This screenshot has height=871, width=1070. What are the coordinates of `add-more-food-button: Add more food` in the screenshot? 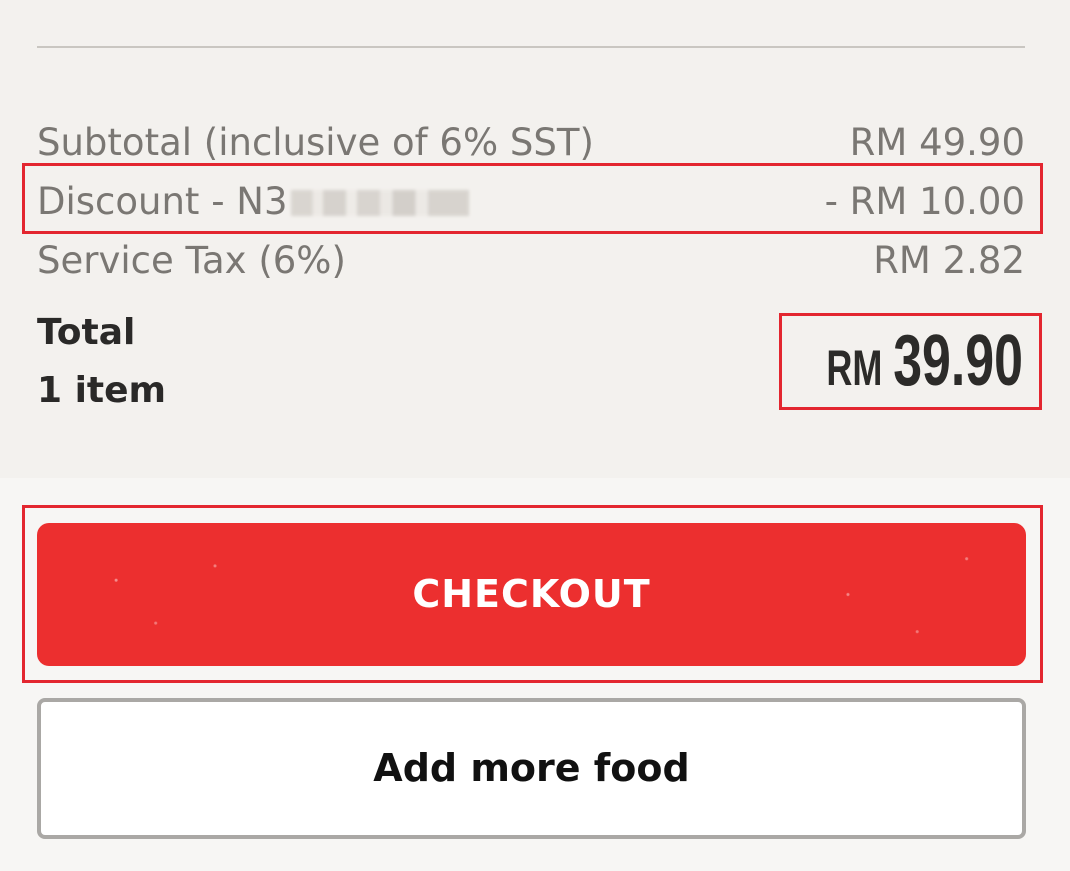 It's located at (531, 768).